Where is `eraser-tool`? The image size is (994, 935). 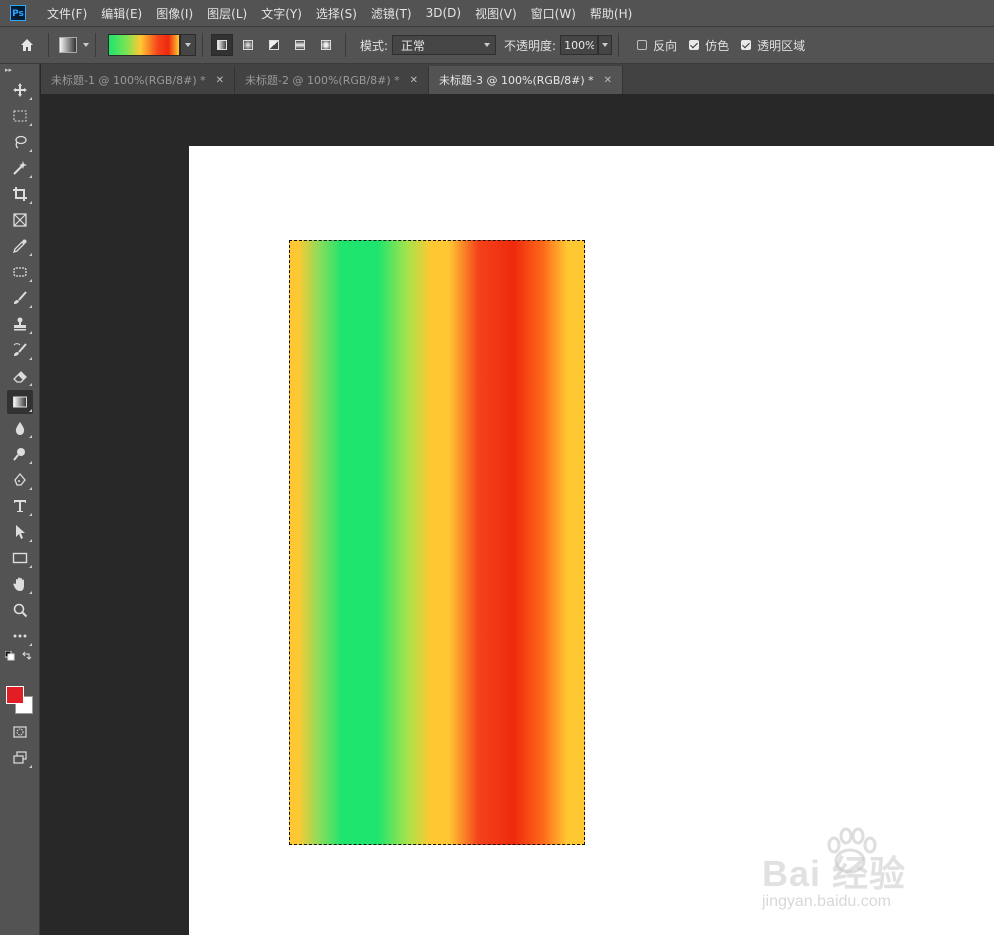 eraser-tool is located at coordinates (20, 376).